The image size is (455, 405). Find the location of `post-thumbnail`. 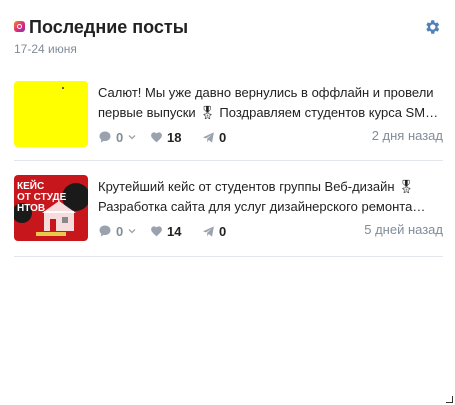

post-thumbnail is located at coordinates (51, 114).